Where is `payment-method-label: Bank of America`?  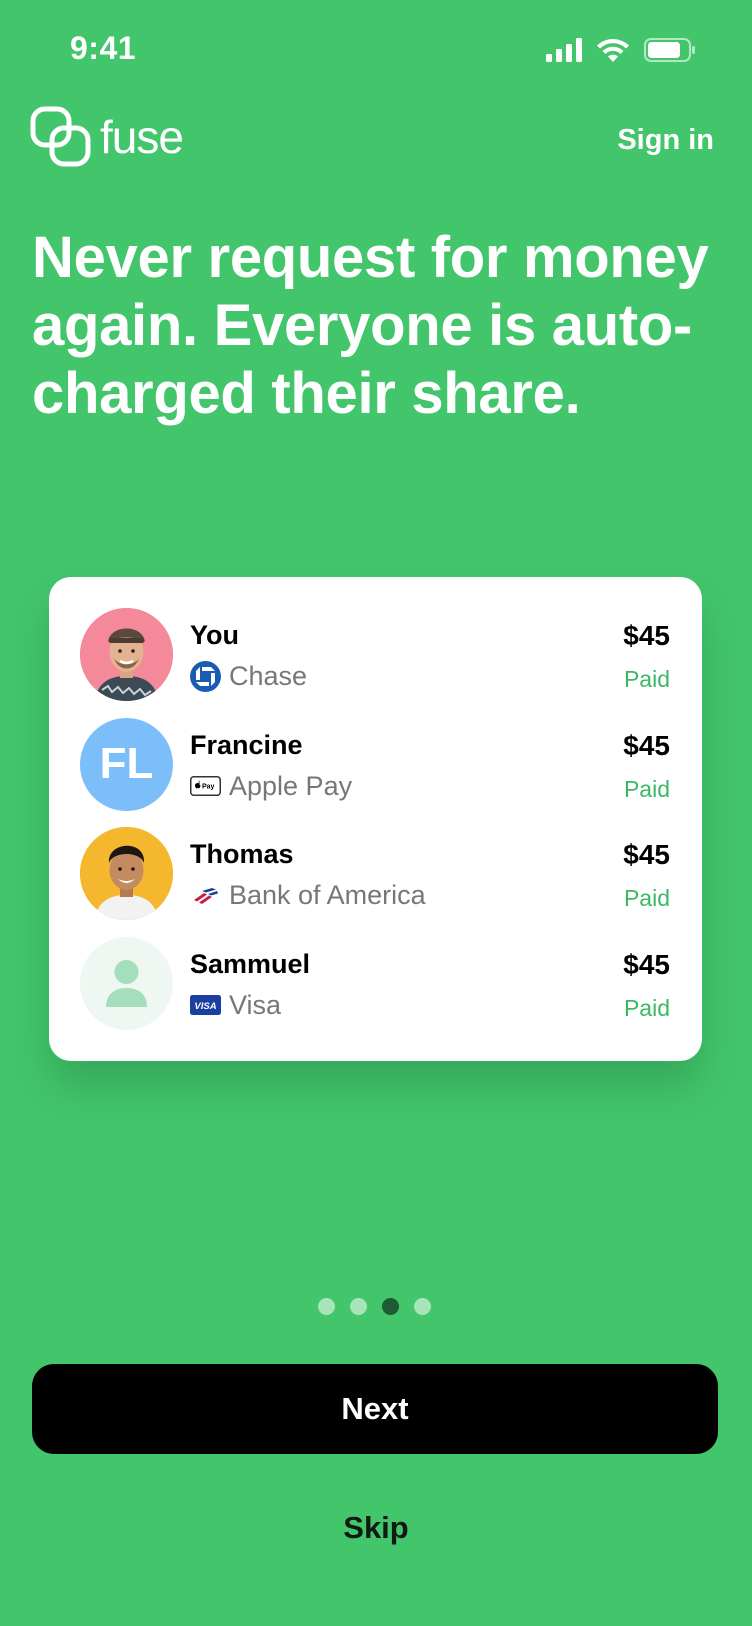 payment-method-label: Bank of America is located at coordinates (327, 895).